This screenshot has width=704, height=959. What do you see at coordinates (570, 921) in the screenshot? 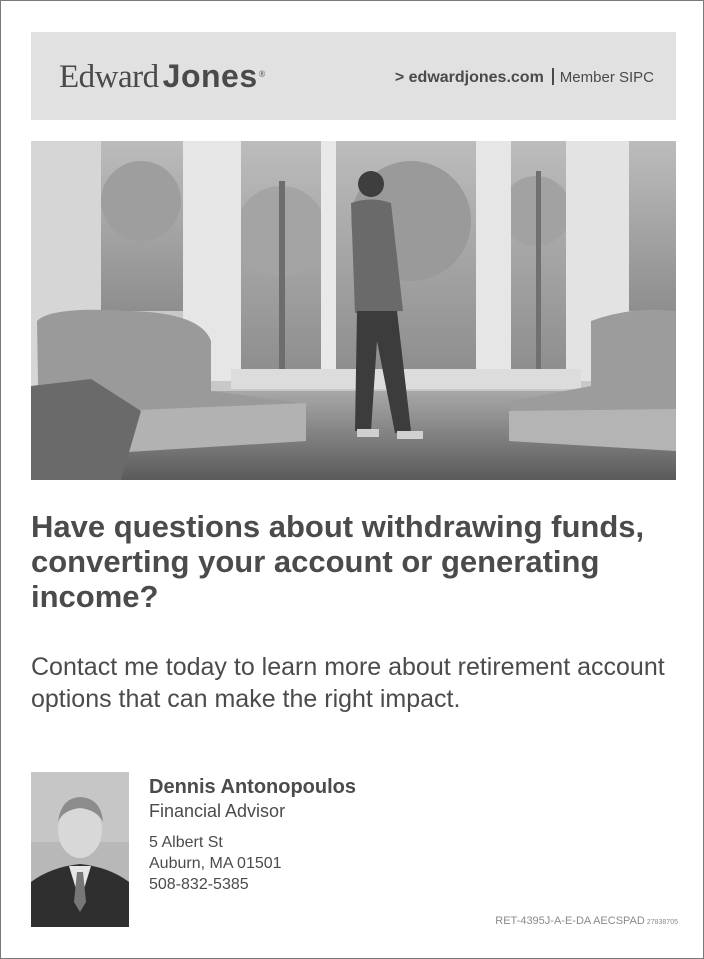
I see `code-main: RET-4395J-A-E-DA AECSPAD` at bounding box center [570, 921].